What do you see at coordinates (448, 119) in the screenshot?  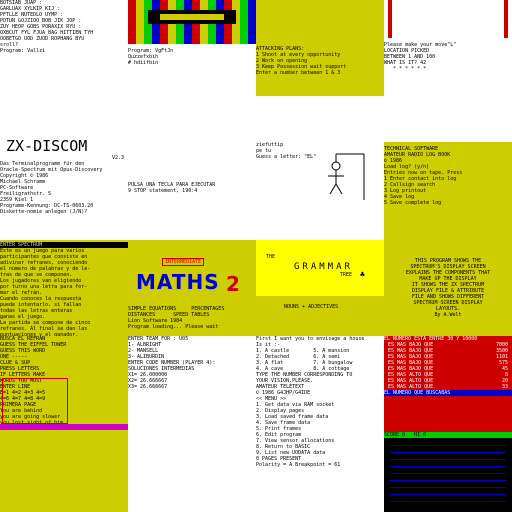 I see `white-top-band` at bounding box center [448, 119].